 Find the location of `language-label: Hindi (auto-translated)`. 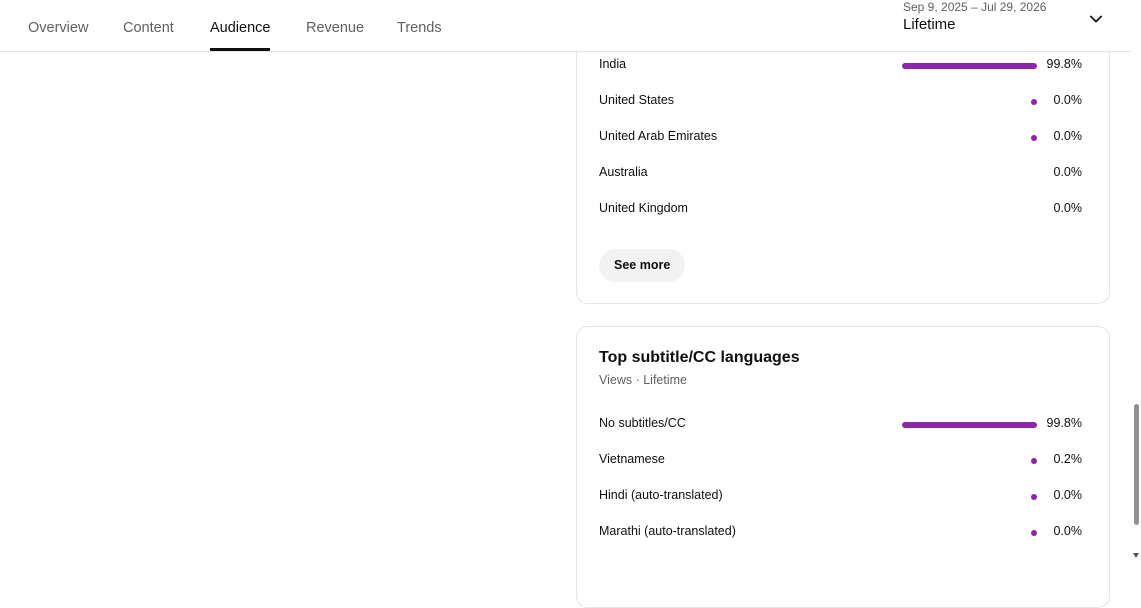

language-label: Hindi (auto-translated) is located at coordinates (661, 495).